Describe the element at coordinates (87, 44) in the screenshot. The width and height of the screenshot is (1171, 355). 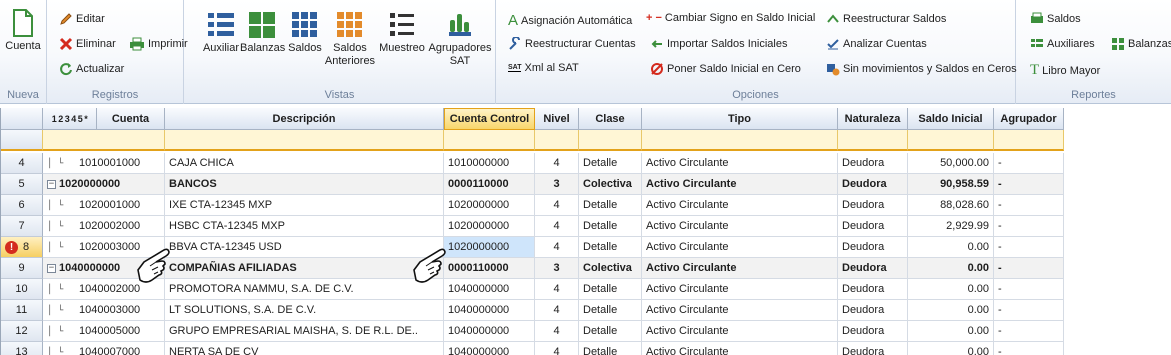
I see `eliminar-button: Eliminar` at that location.